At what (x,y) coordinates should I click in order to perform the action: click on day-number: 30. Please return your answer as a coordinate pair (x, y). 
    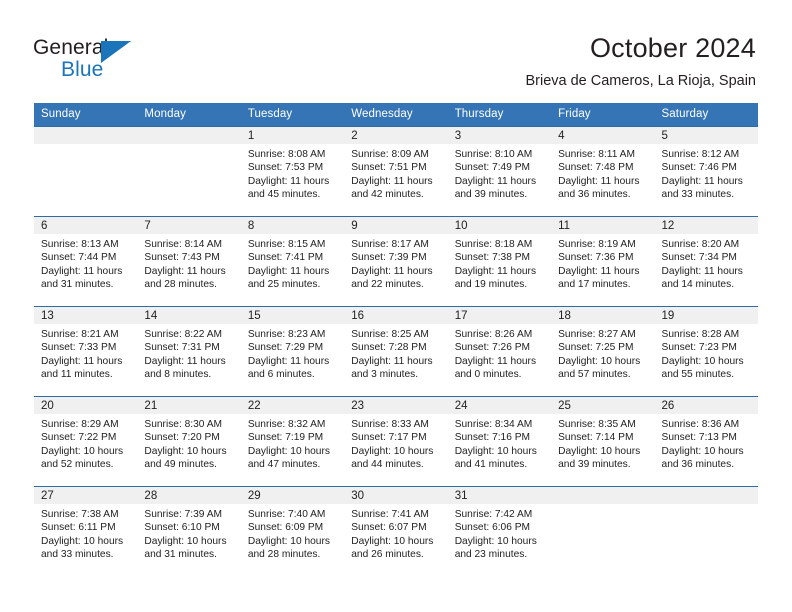
    Looking at the image, I should click on (396, 495).